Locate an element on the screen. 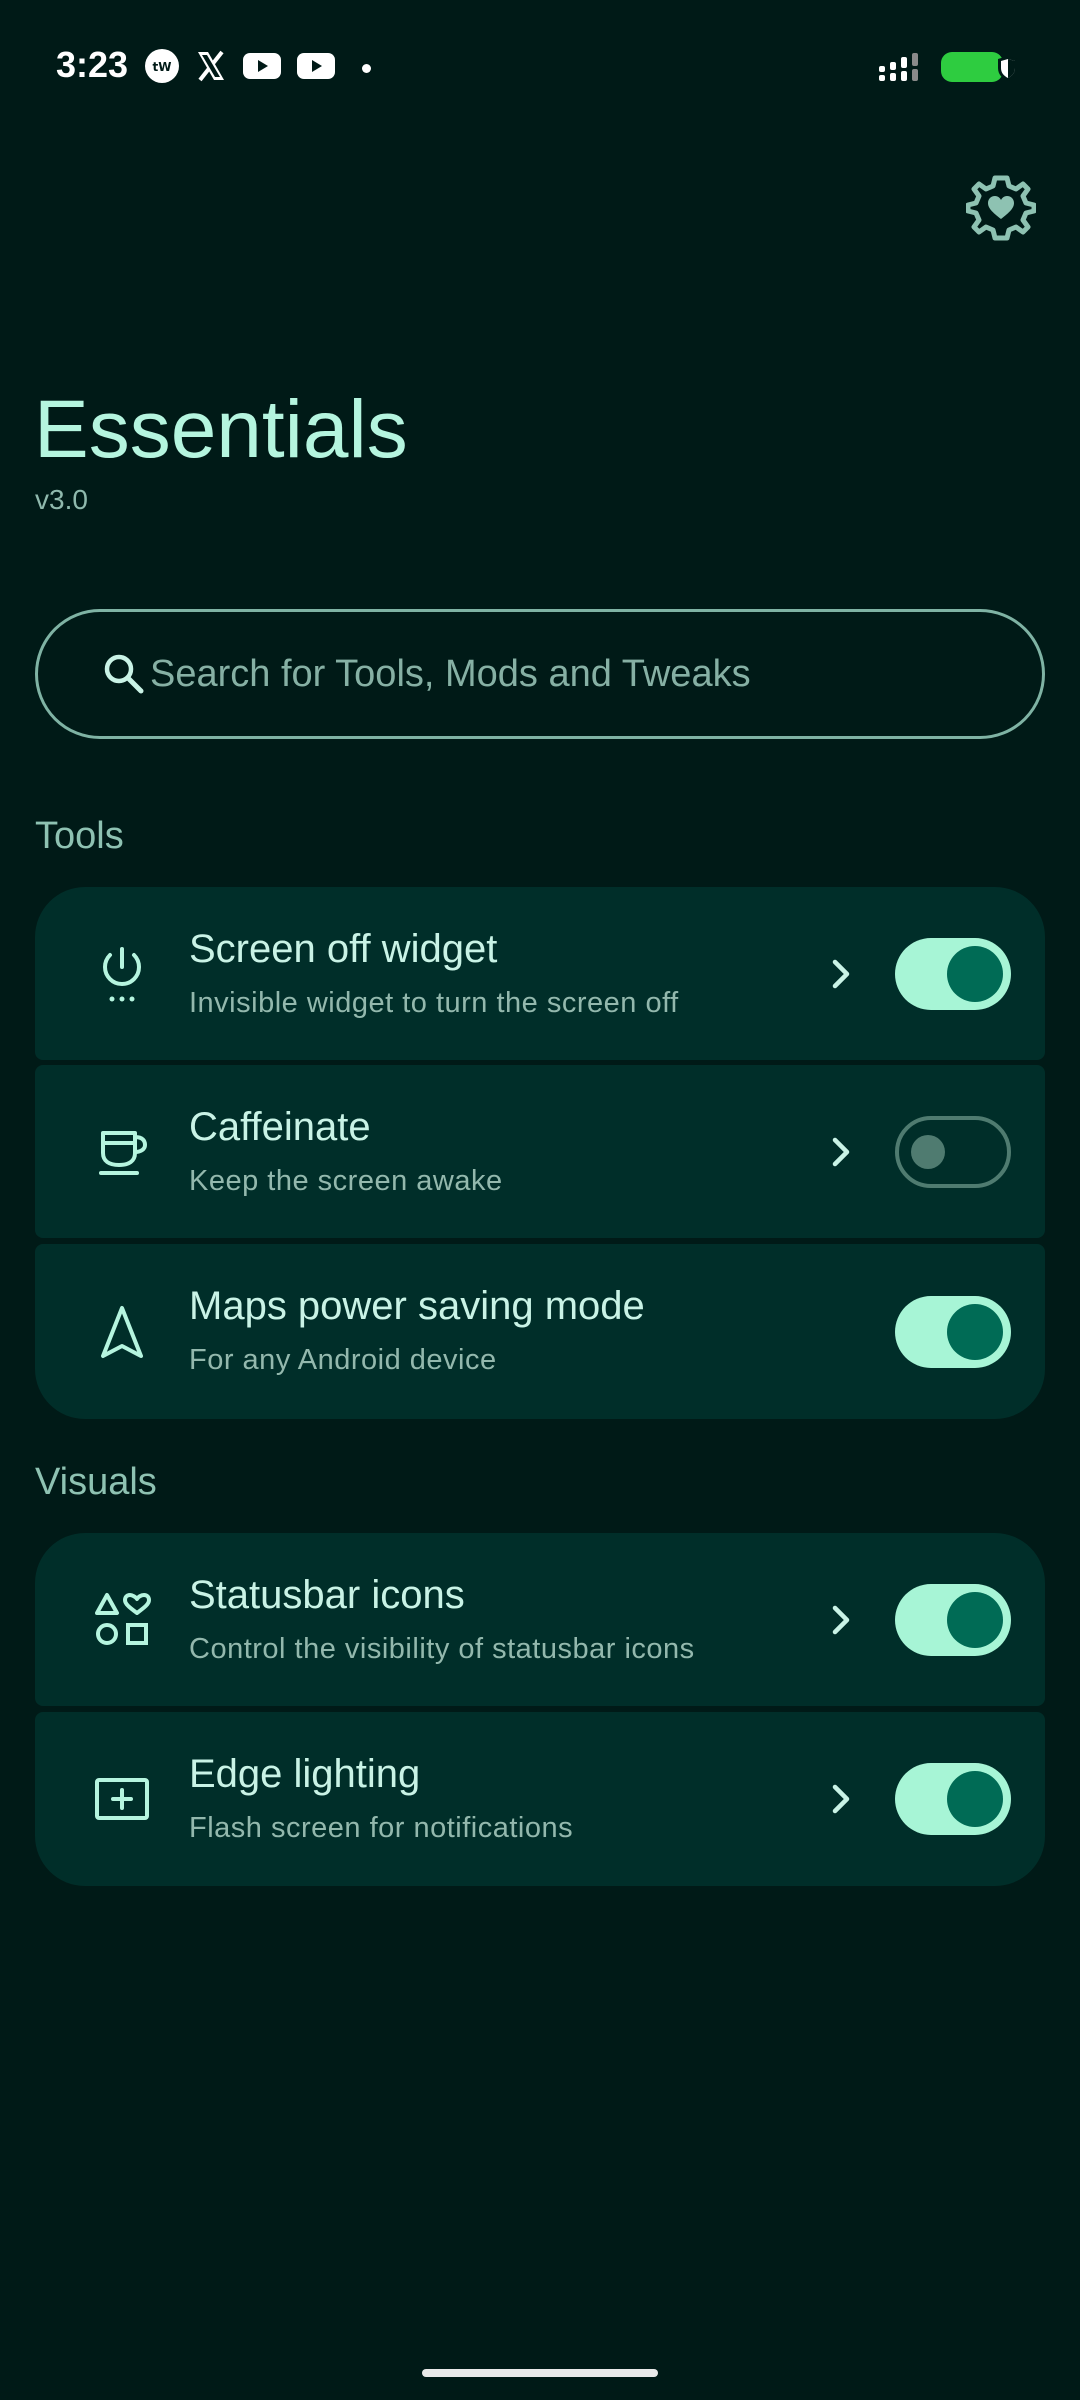  navigation-icon is located at coordinates (122, 1333).